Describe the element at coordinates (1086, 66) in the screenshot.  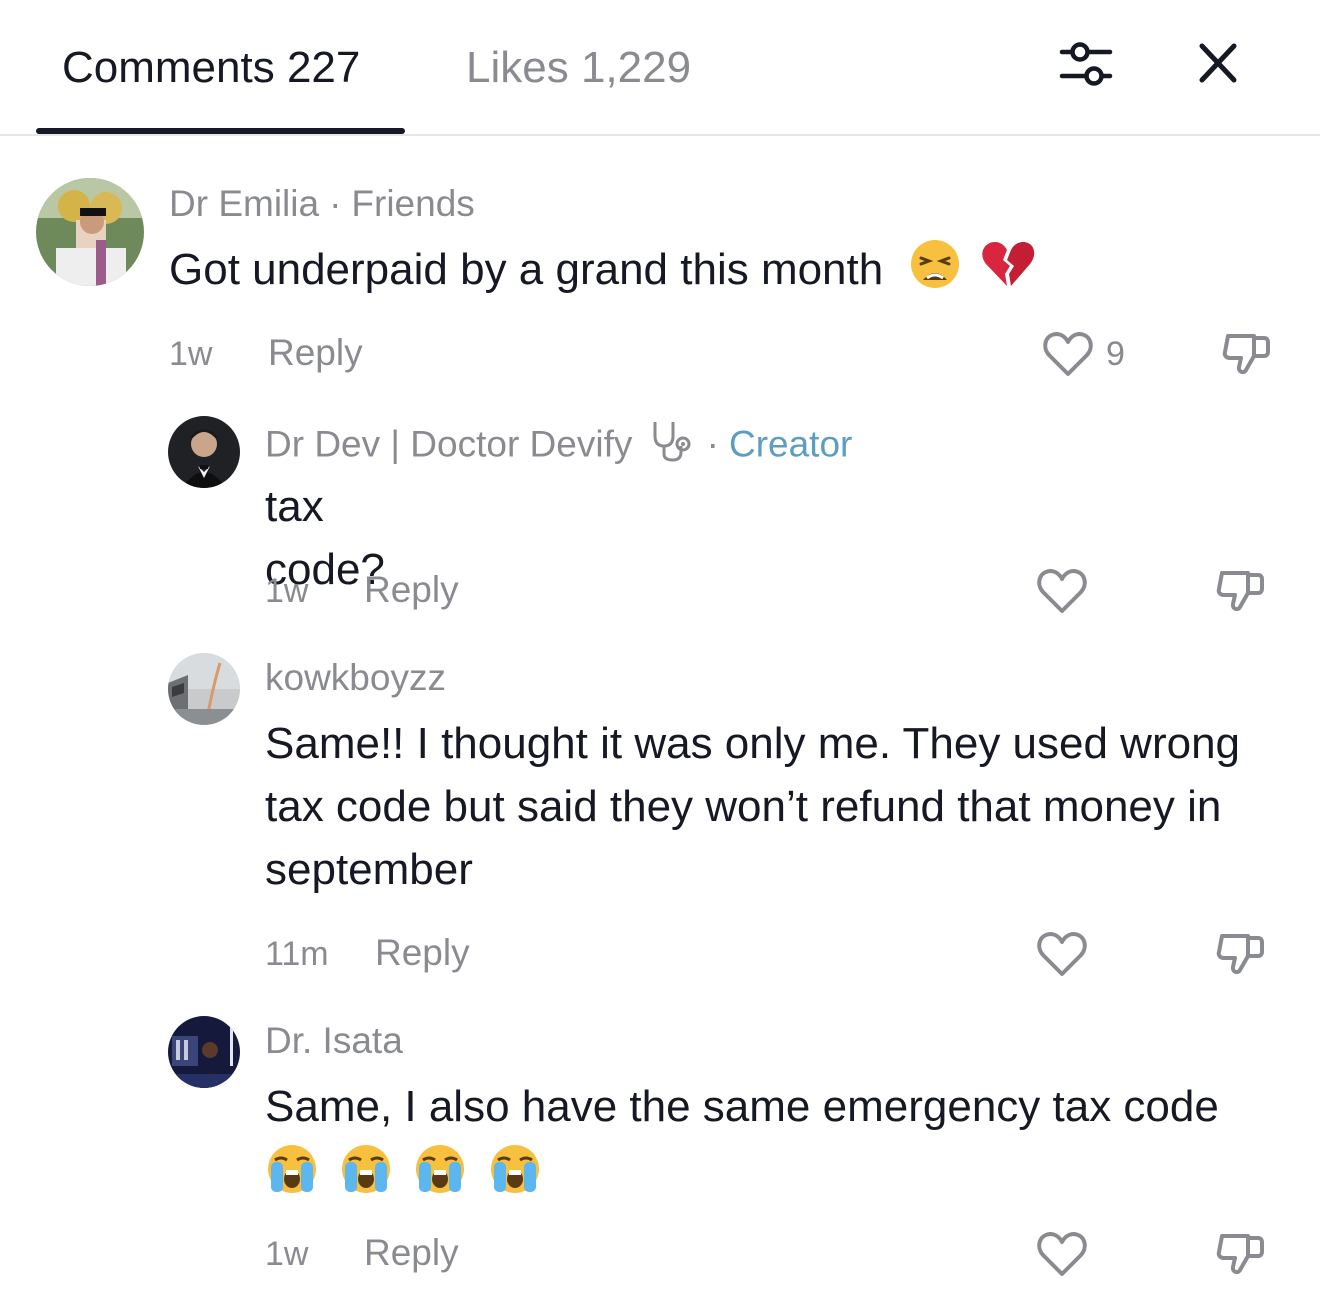
I see `filter-sliders-icon` at that location.